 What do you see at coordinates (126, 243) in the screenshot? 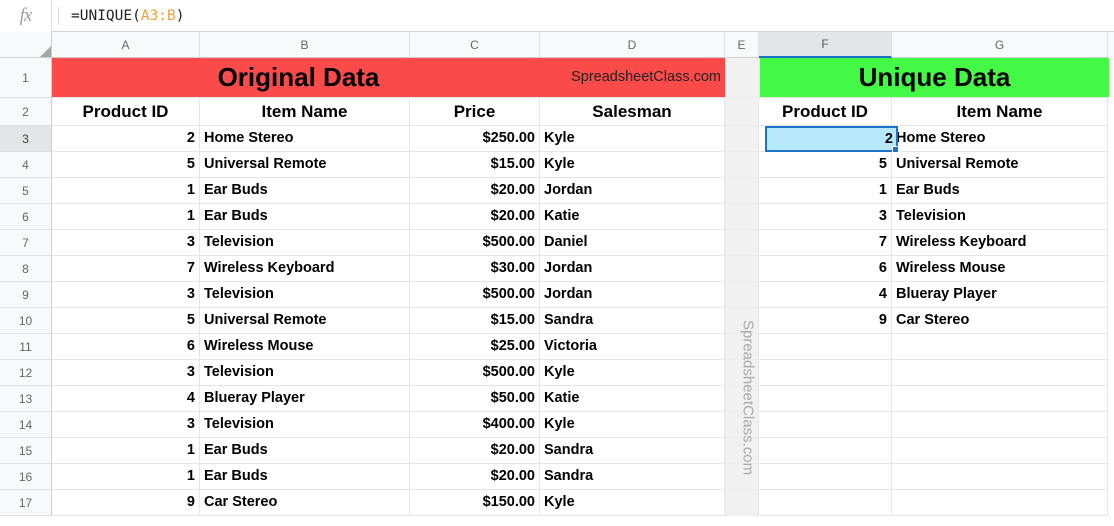
I see `cell-a7-product-id: 3` at bounding box center [126, 243].